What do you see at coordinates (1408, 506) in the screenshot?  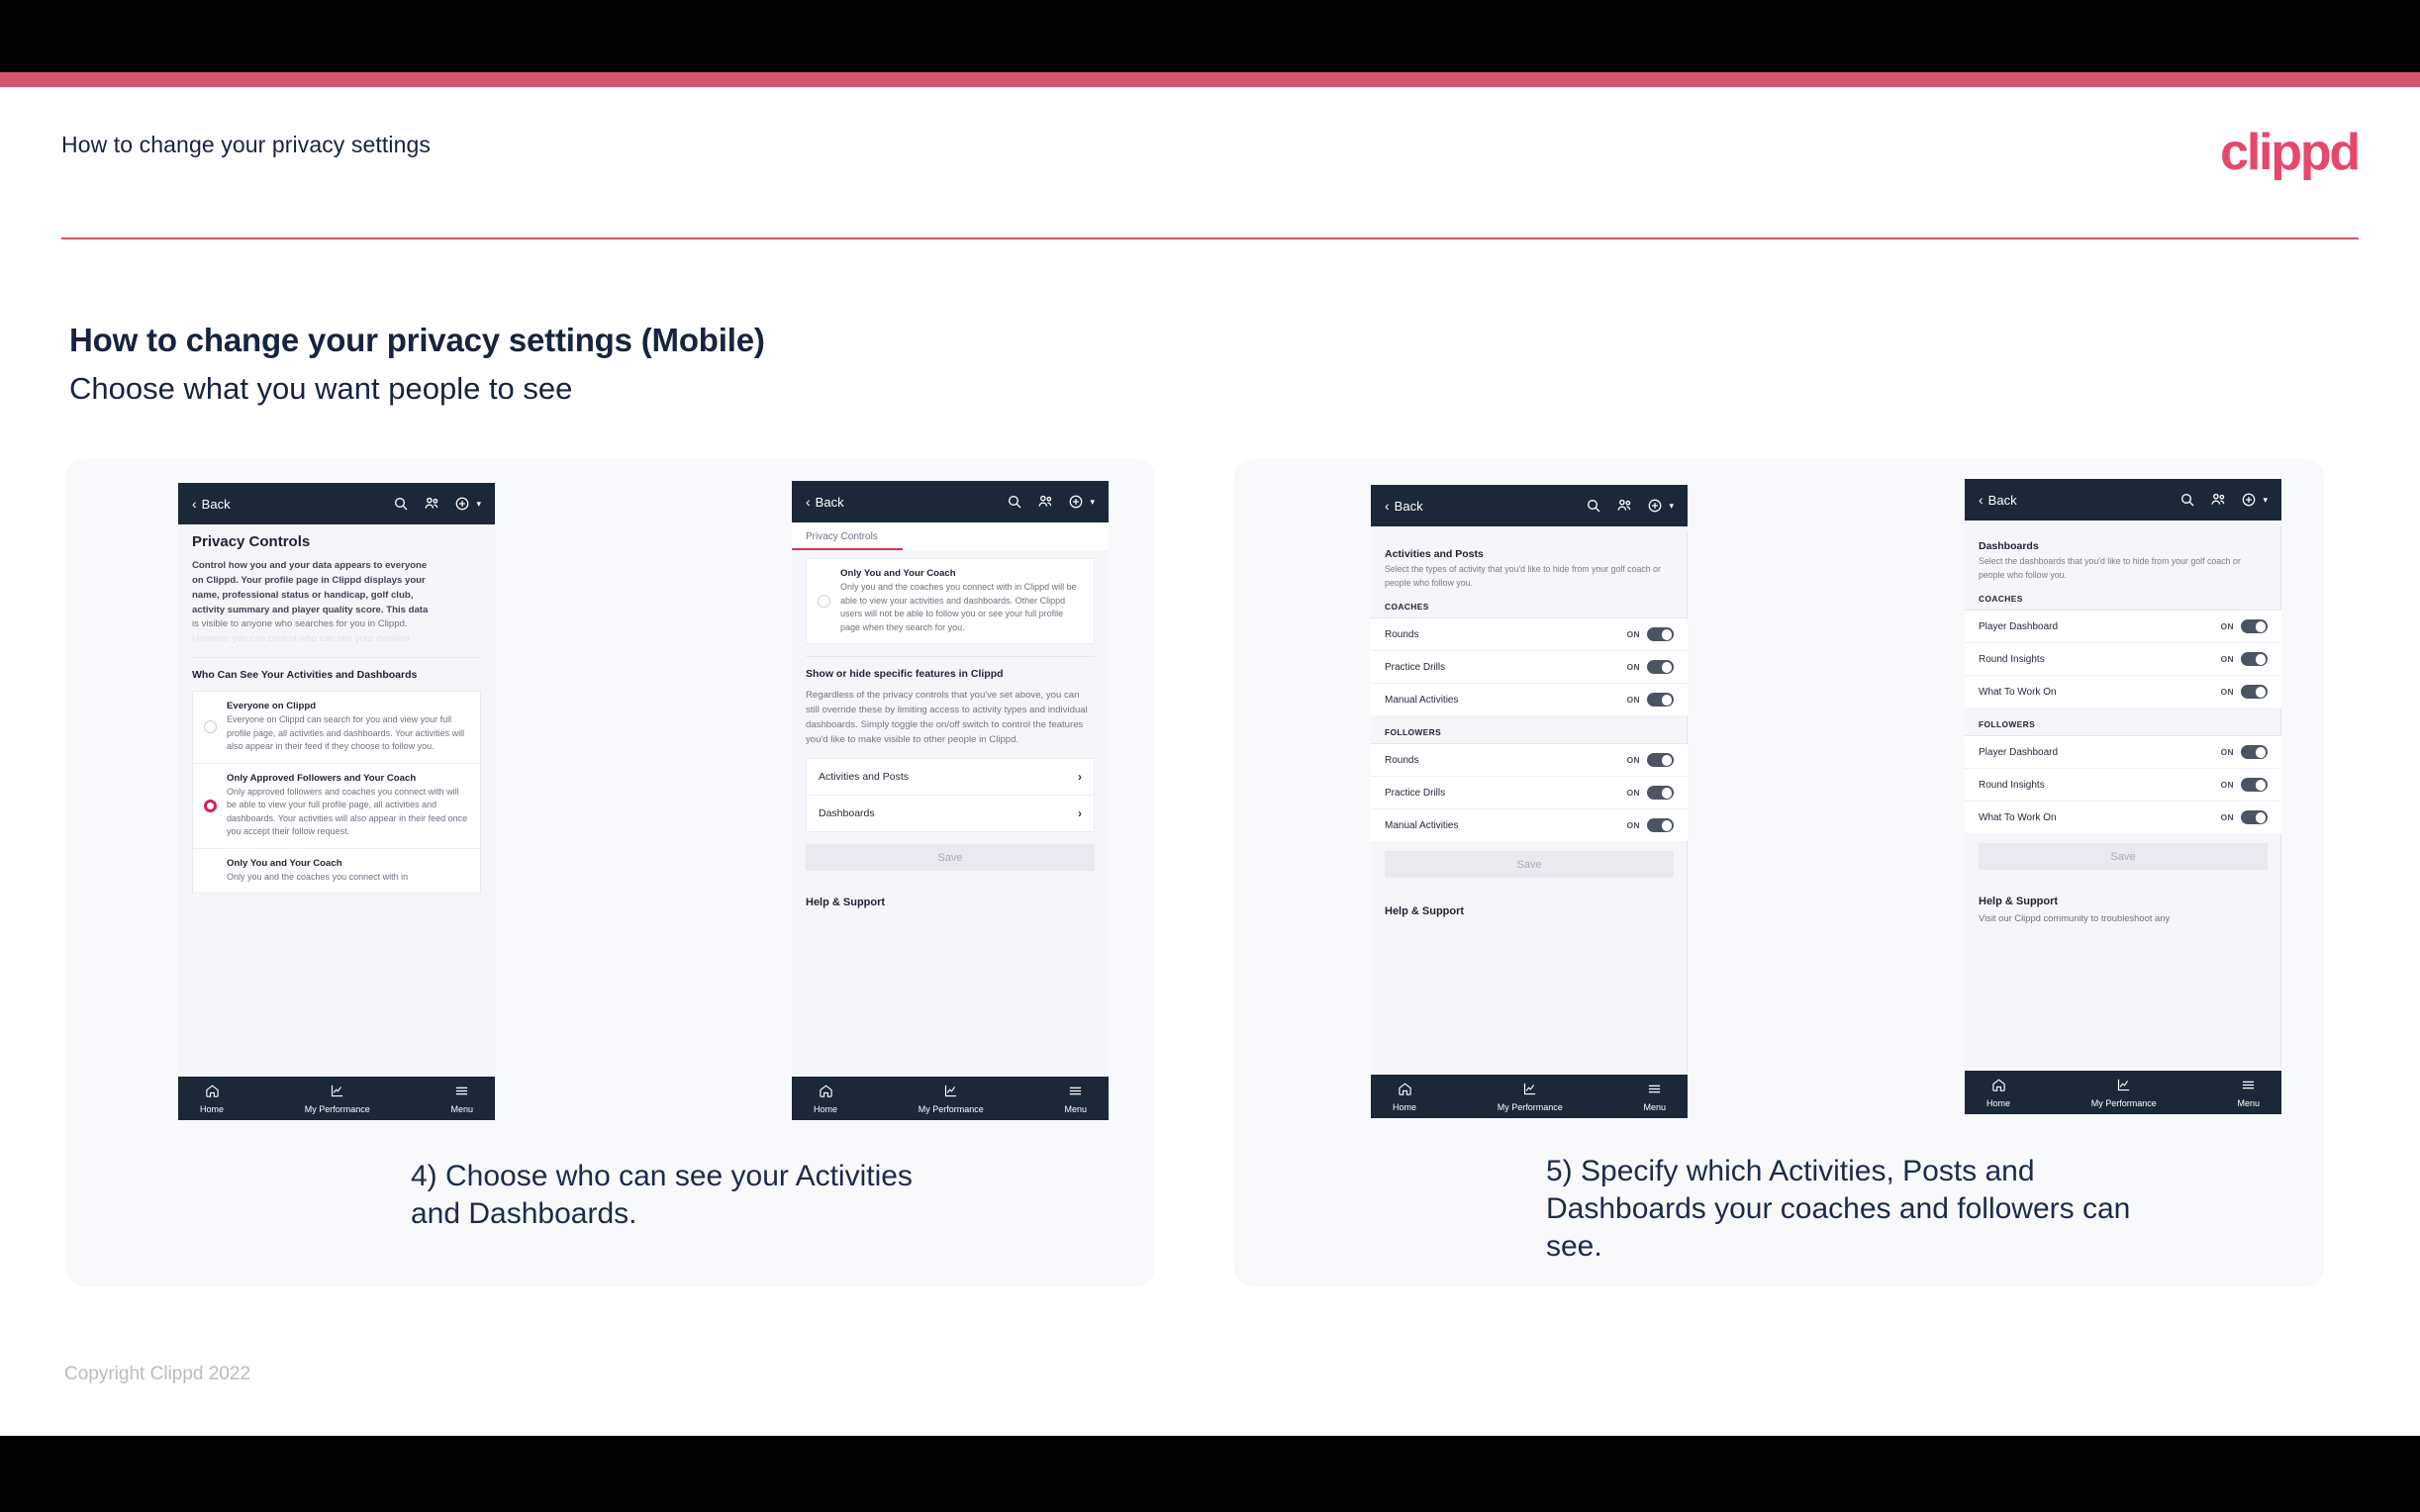 I see `back-label: Back` at bounding box center [1408, 506].